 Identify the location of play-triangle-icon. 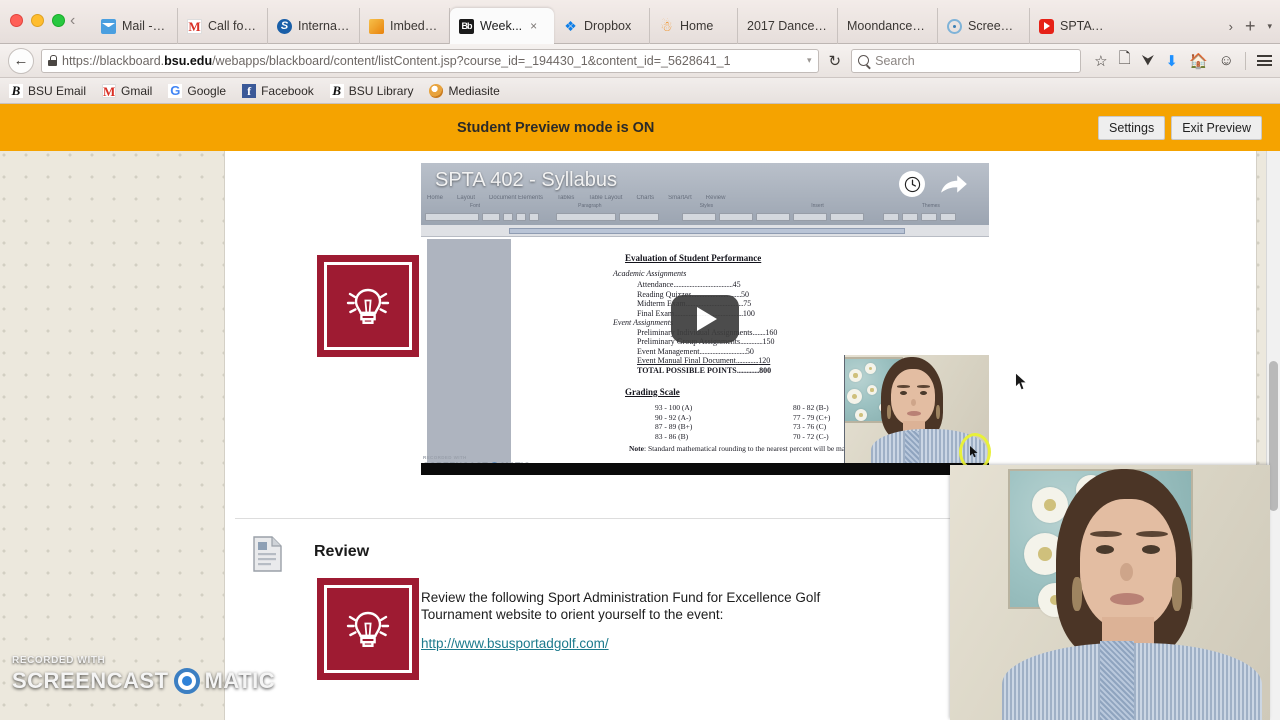
(707, 319).